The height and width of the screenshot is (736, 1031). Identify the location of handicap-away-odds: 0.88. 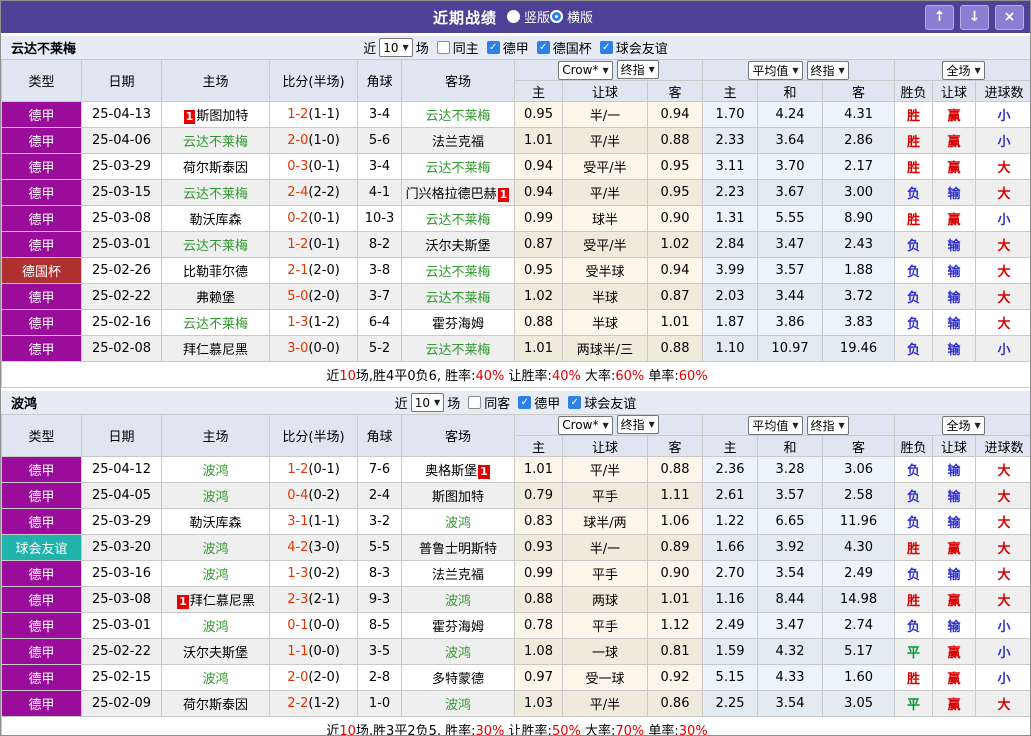
(675, 348).